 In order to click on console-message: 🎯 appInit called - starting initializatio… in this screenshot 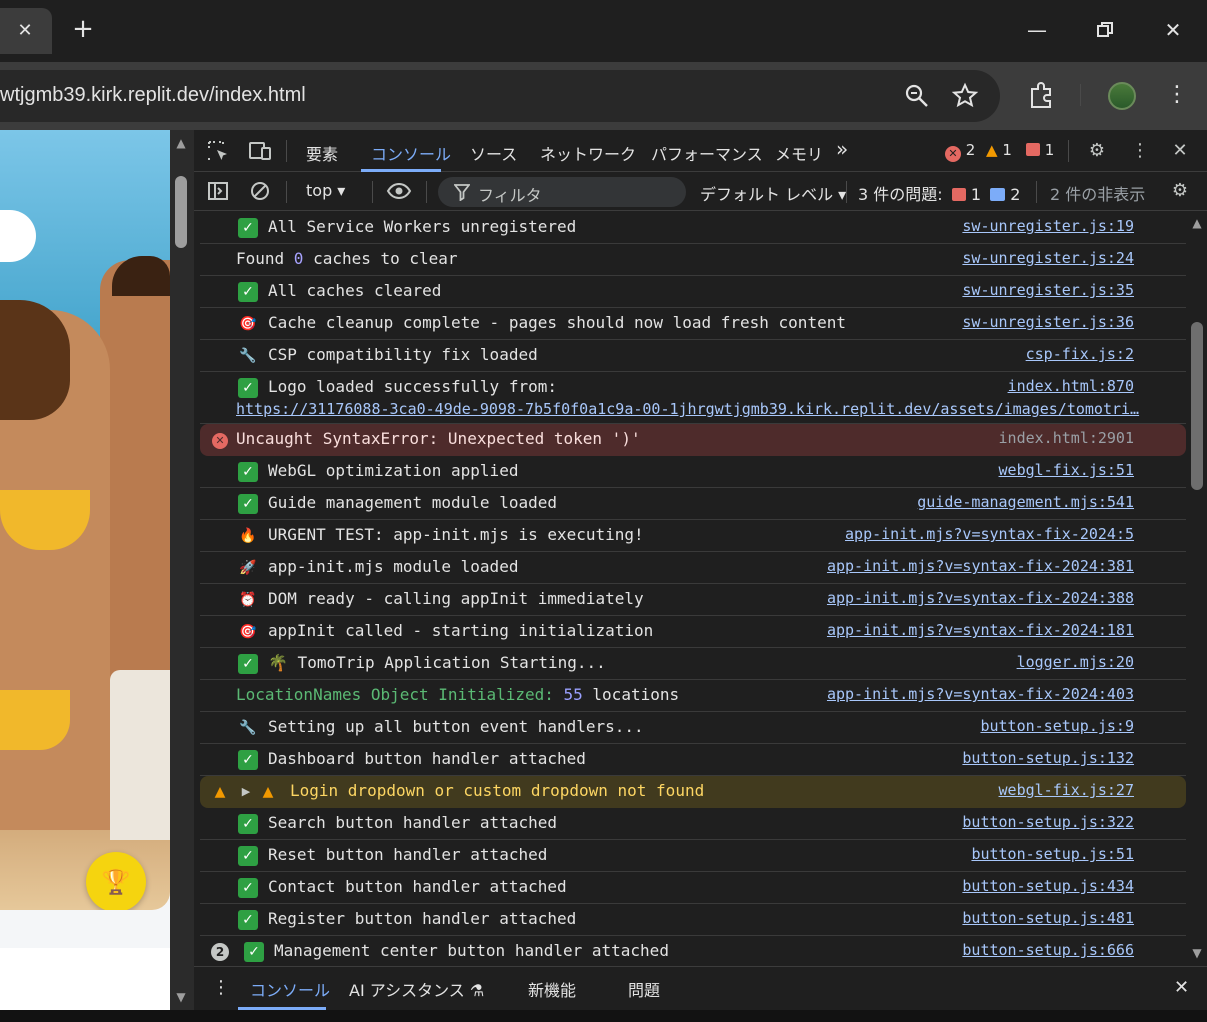, I will do `click(693, 632)`.